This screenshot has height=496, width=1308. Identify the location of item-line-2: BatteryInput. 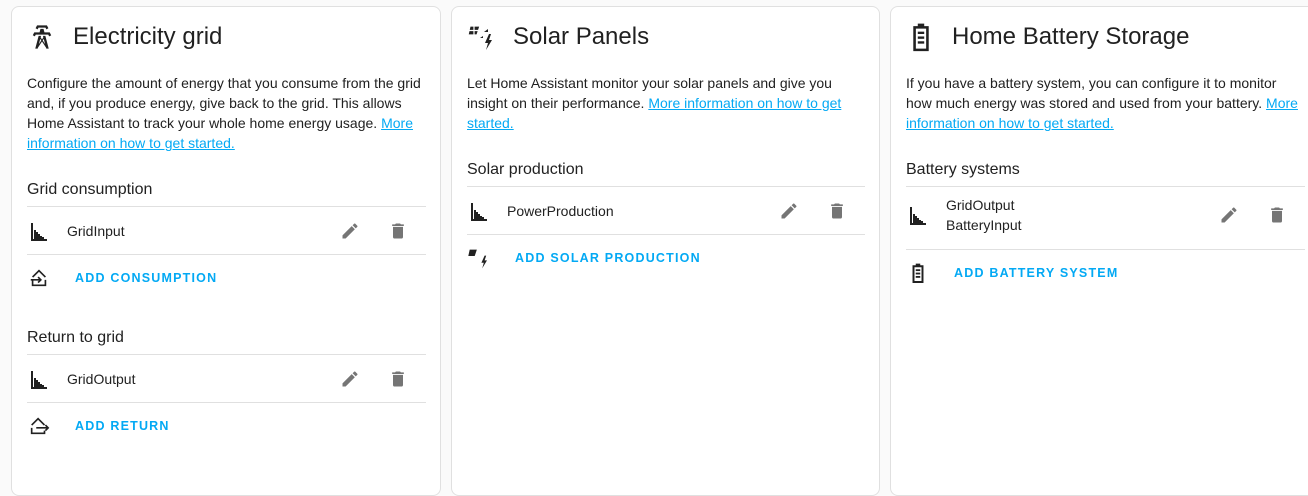
(984, 225).